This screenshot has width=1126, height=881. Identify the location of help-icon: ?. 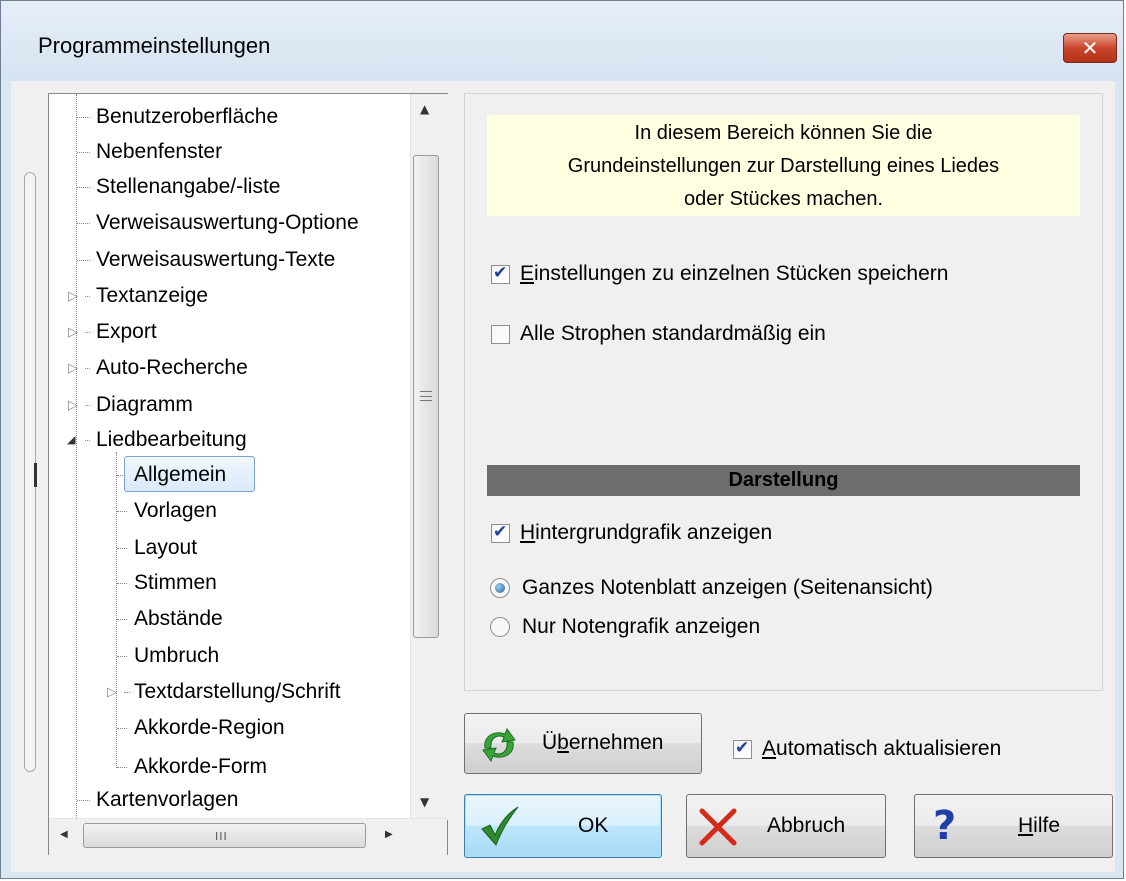
(945, 826).